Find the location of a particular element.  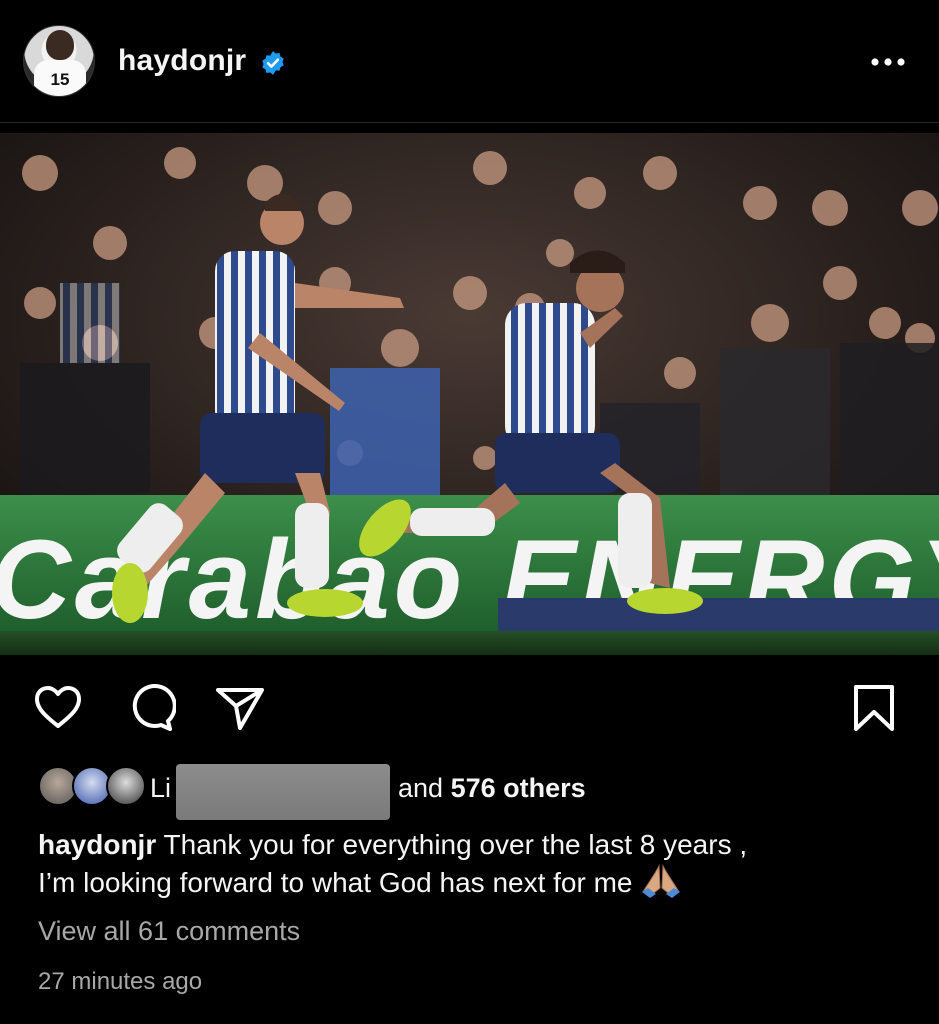

bookmark-icon is located at coordinates (874, 708).